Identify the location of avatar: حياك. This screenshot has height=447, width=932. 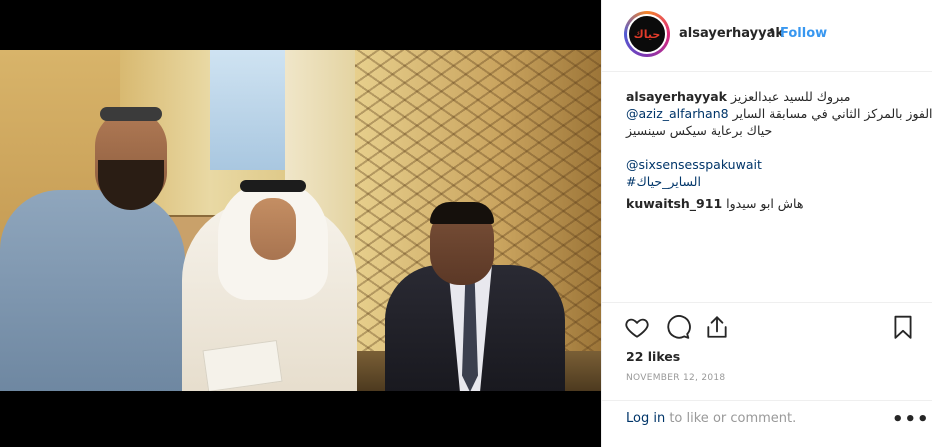
(647, 34).